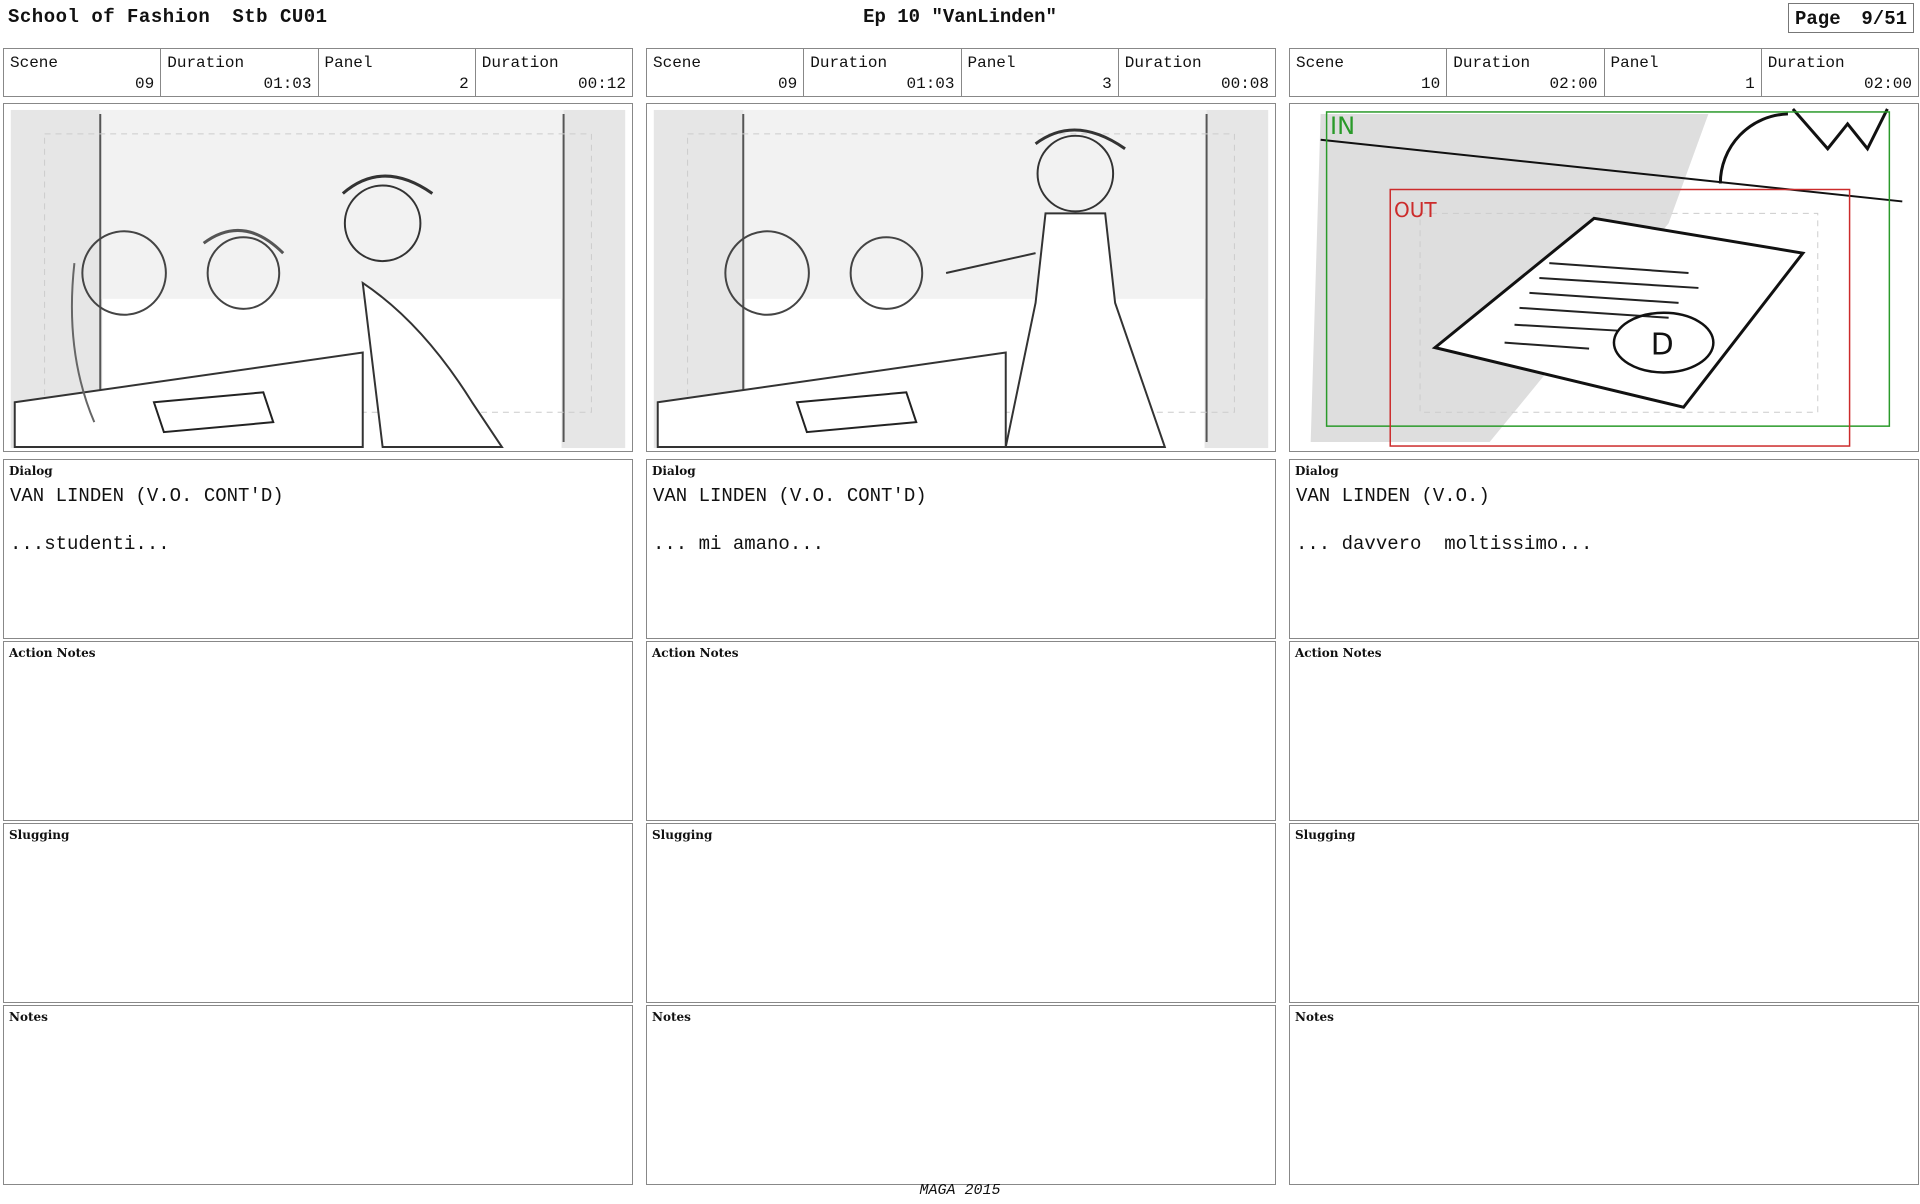  What do you see at coordinates (1393, 496) in the screenshot?
I see `dialog-speaker: VAN LINDEN (V.O.)` at bounding box center [1393, 496].